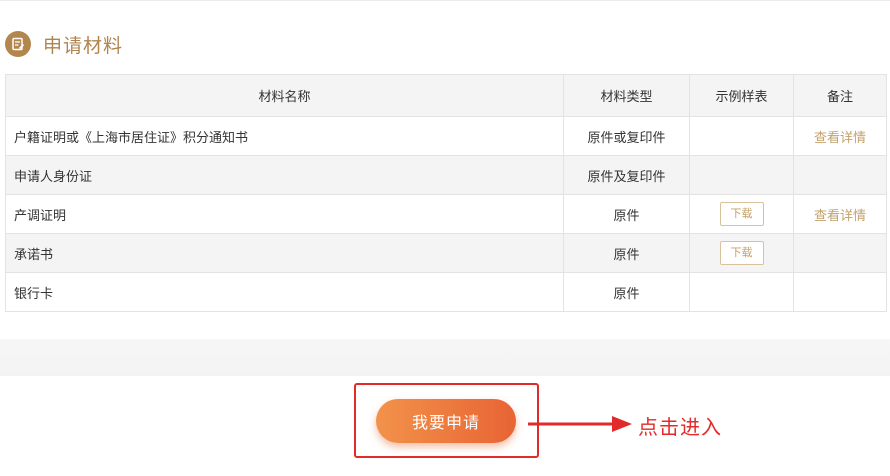 This screenshot has width=890, height=476. Describe the element at coordinates (445, 357) in the screenshot. I see `section-divider-band` at that location.